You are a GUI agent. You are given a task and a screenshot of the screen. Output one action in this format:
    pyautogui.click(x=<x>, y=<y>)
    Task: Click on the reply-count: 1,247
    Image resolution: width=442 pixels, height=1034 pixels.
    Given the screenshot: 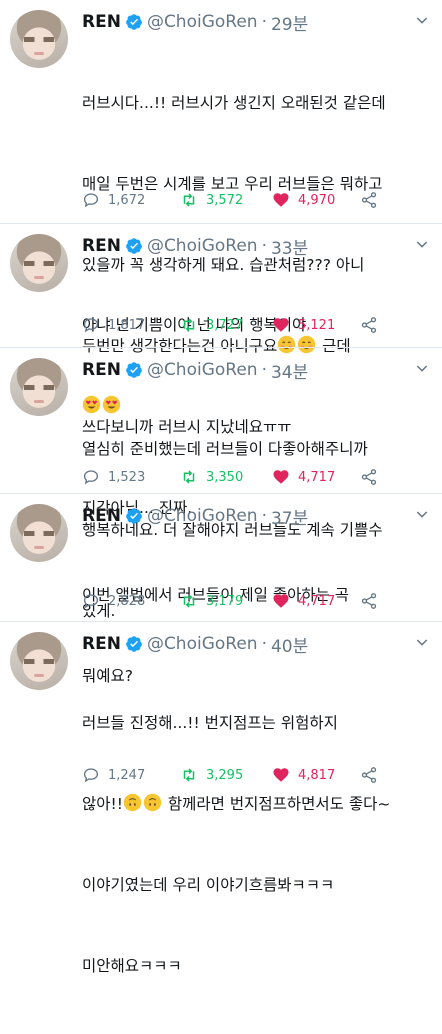 What is the action you would take?
    pyautogui.click(x=127, y=775)
    